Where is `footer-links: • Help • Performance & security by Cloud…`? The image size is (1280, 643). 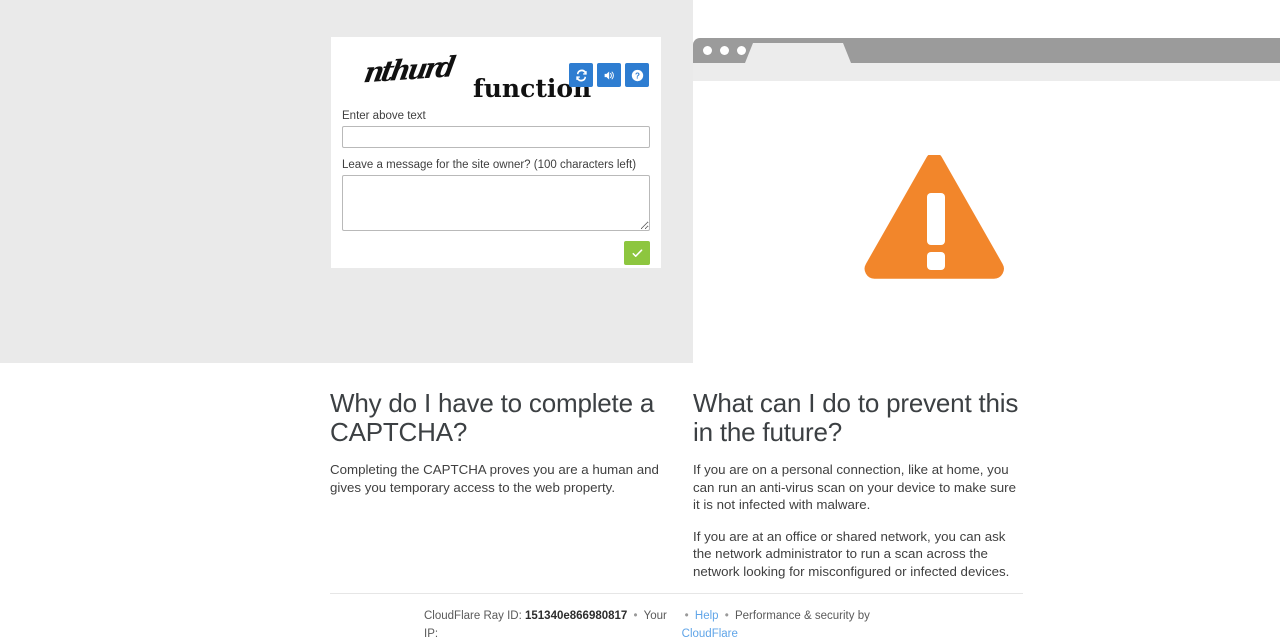 footer-links: • Help • Performance & security by Cloud… is located at coordinates (852, 625).